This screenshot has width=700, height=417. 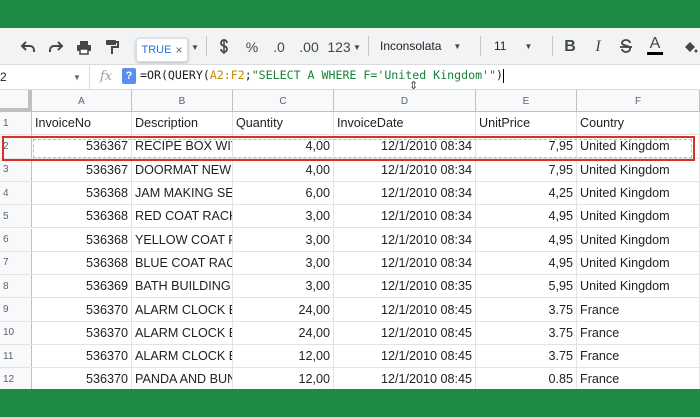 I want to click on table-cell: 6,00, so click(x=283, y=193).